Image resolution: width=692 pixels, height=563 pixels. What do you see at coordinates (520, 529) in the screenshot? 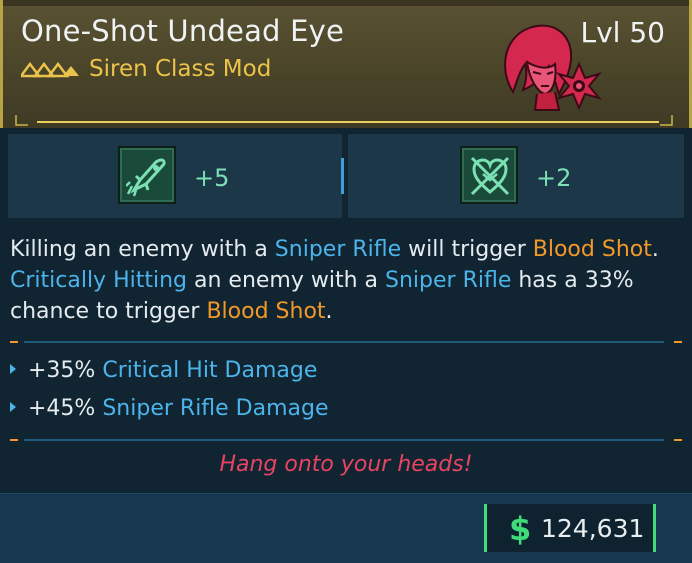
I see `currency-dollar-icon: $` at bounding box center [520, 529].